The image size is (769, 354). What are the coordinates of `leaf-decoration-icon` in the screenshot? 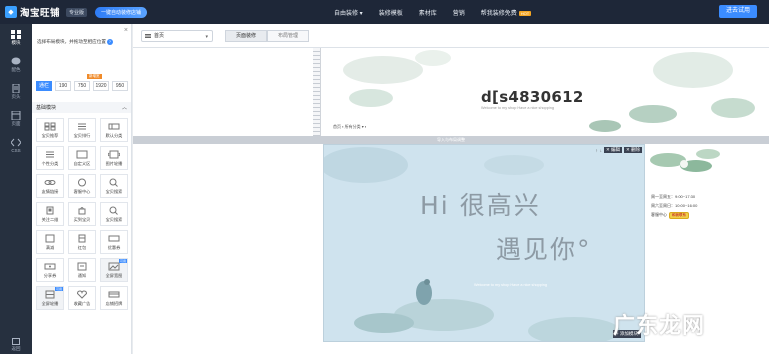 It's located at (685, 160).